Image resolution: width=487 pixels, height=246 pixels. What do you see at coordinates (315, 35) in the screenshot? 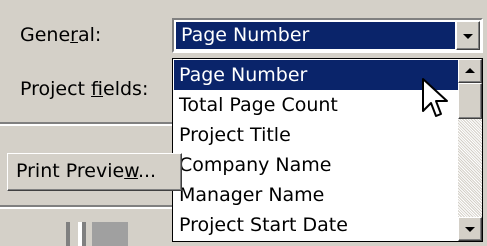
I see `combobox-selected-value: Page Number` at bounding box center [315, 35].